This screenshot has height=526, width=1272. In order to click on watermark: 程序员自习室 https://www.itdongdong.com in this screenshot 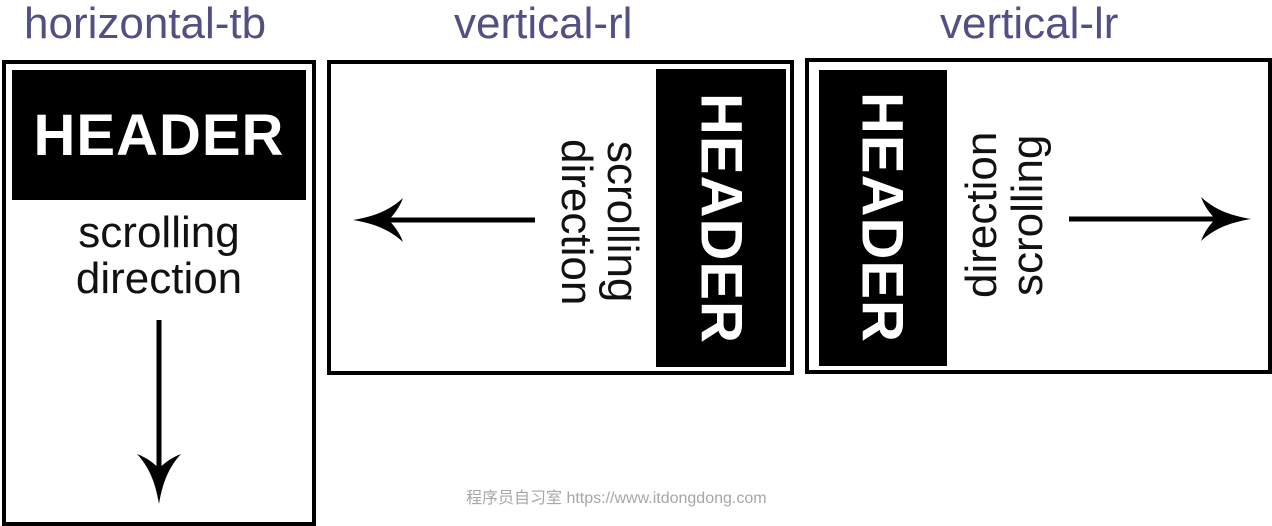, I will do `click(616, 498)`.